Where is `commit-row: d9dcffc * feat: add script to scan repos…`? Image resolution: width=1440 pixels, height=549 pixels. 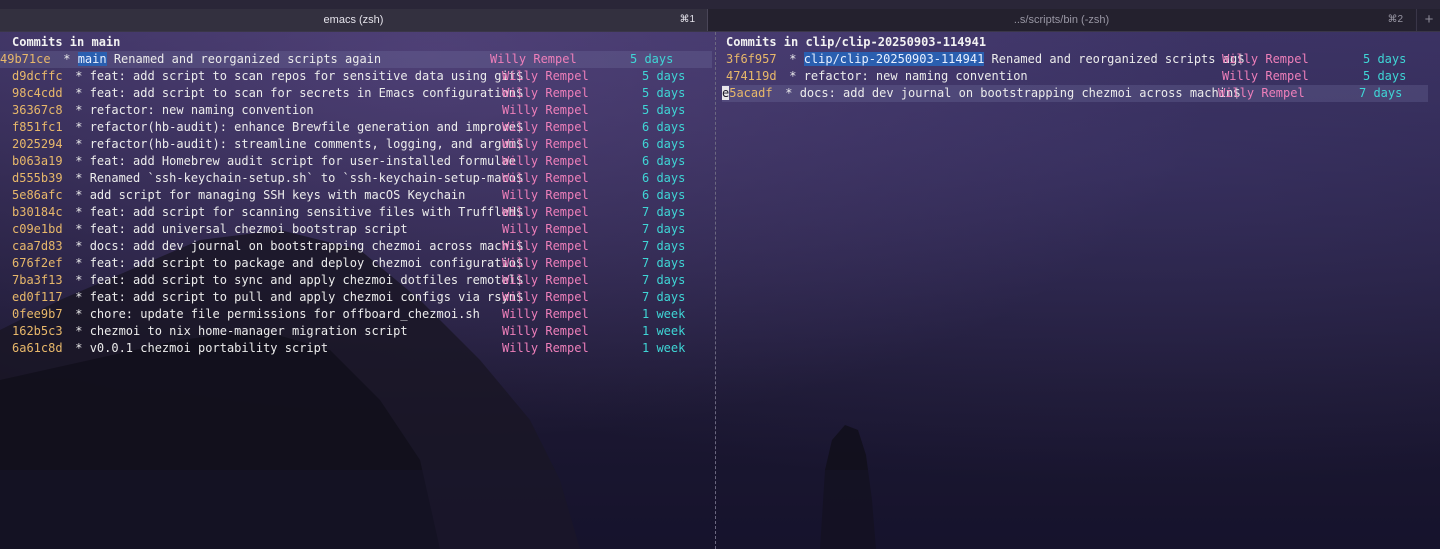 commit-row: d9dcffc * feat: add script to scan repos… is located at coordinates (362, 76).